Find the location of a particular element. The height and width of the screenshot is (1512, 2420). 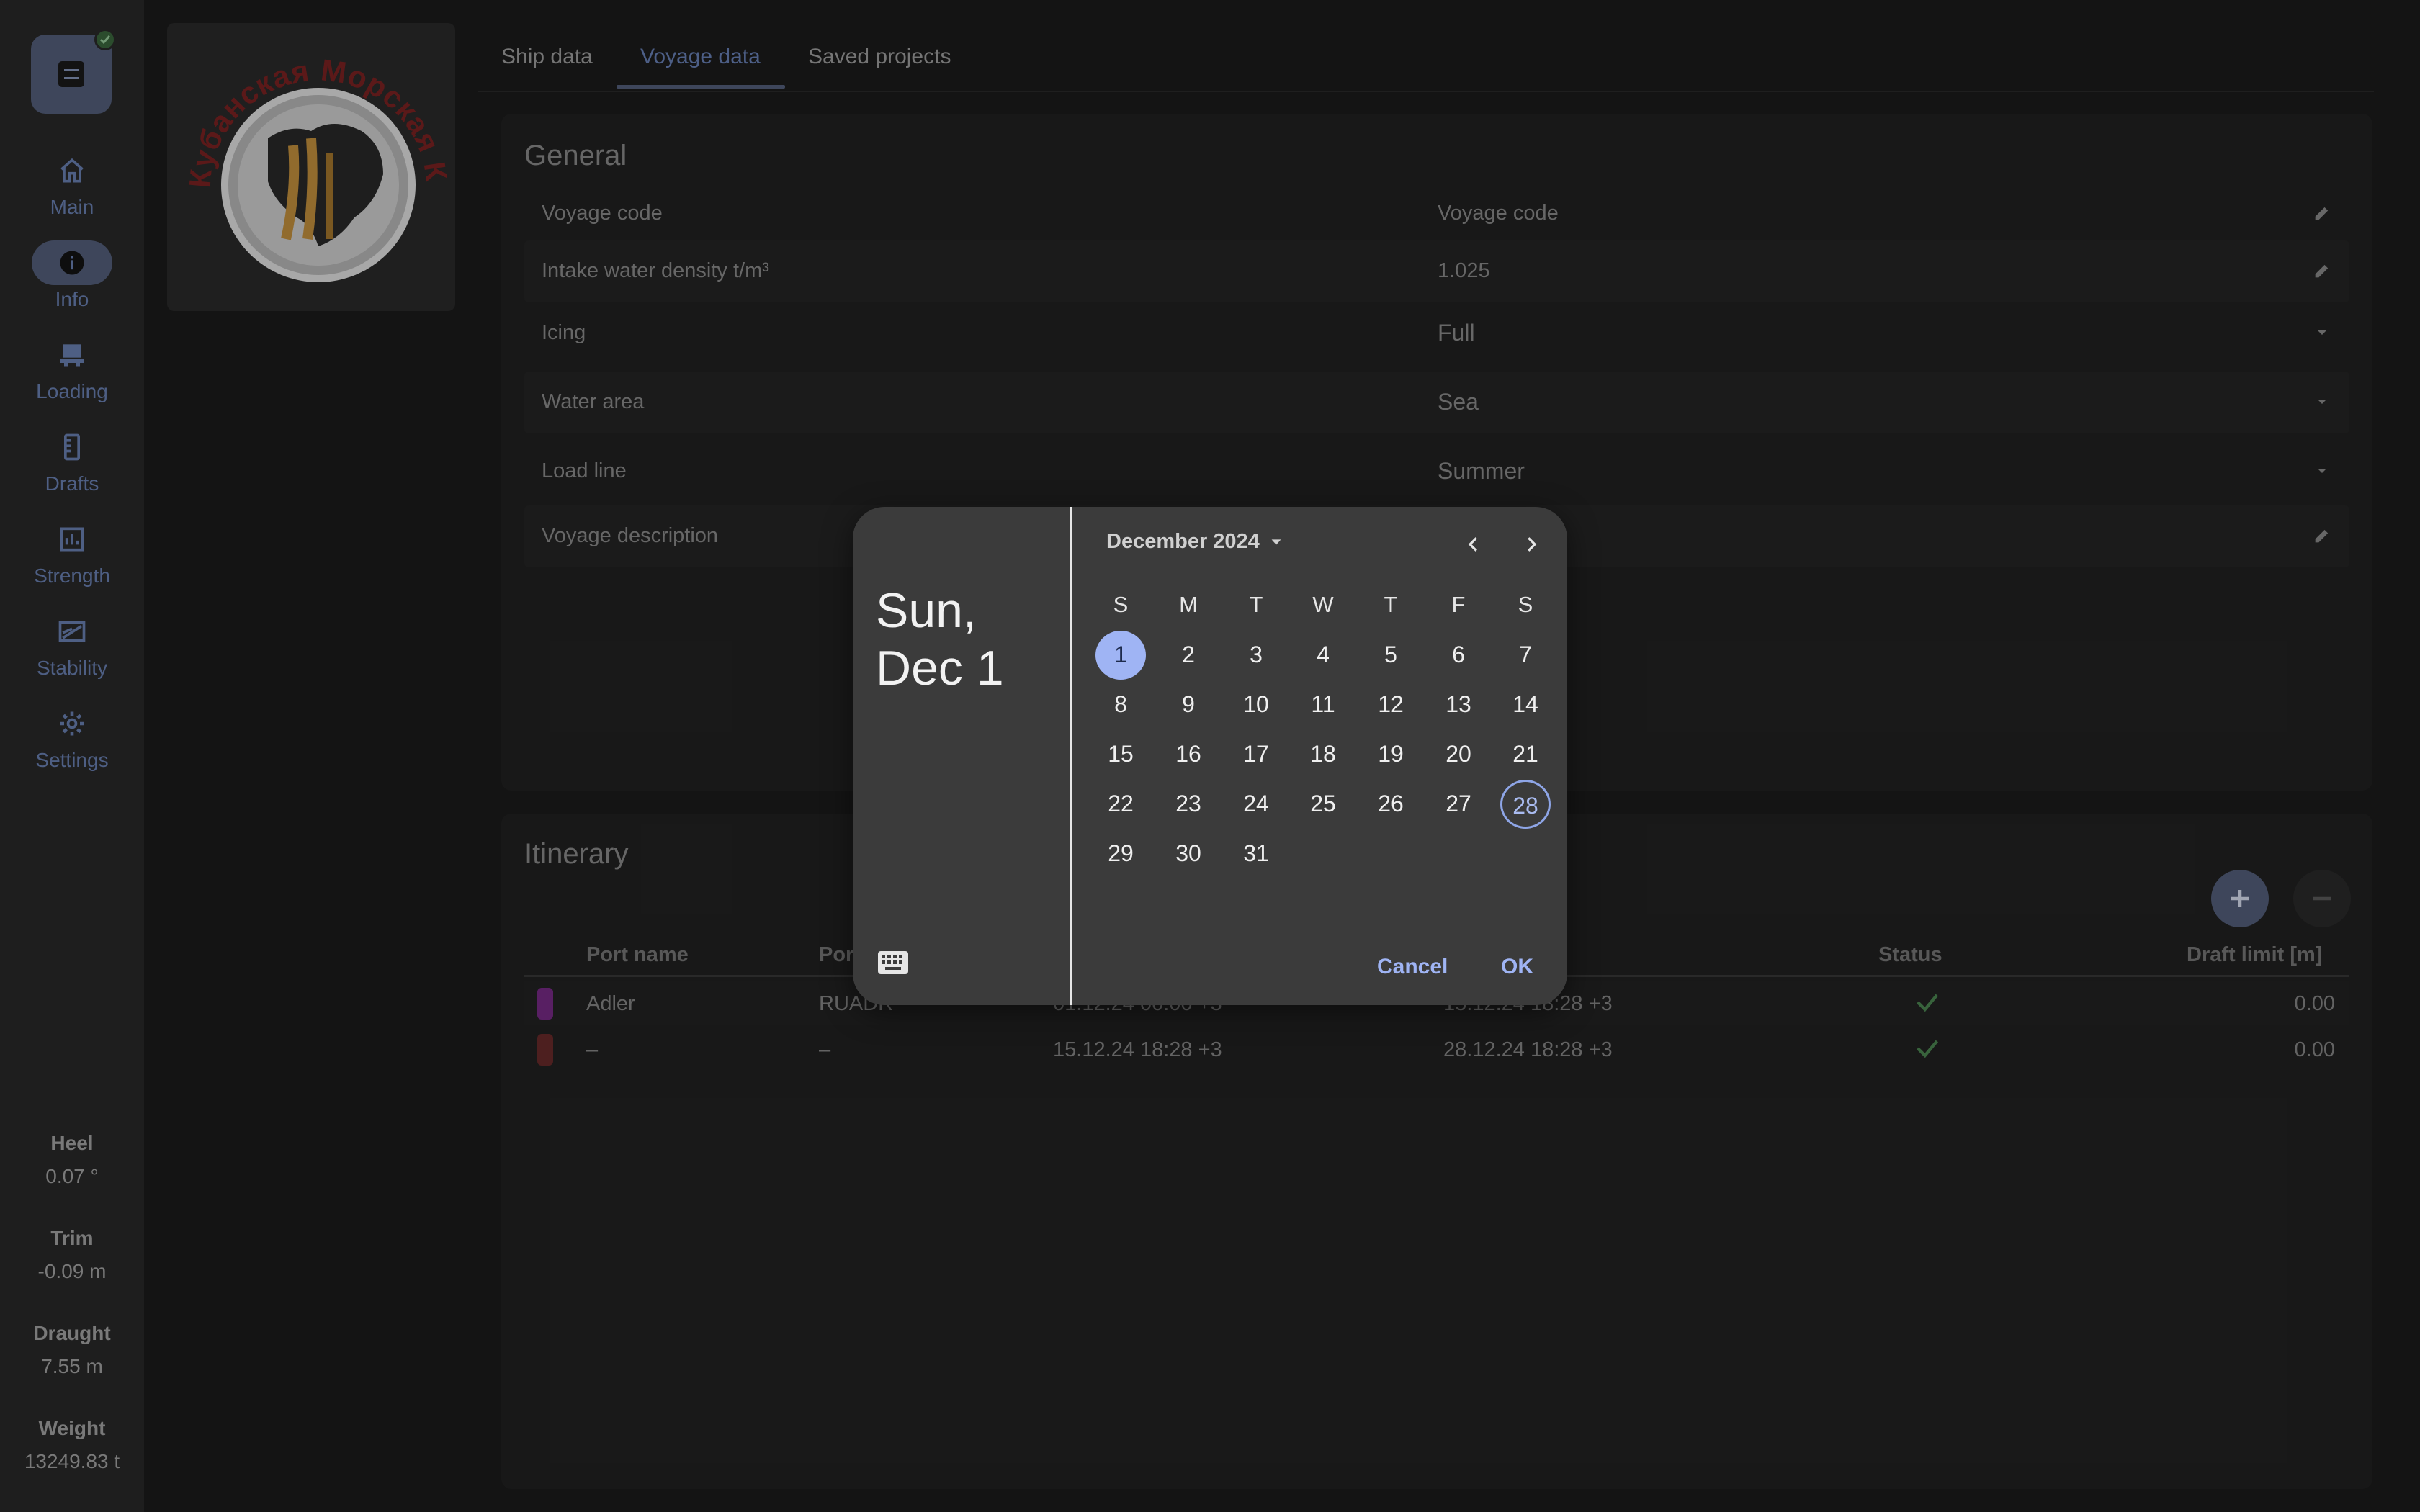

calendar-day: 5 is located at coordinates (1391, 655).